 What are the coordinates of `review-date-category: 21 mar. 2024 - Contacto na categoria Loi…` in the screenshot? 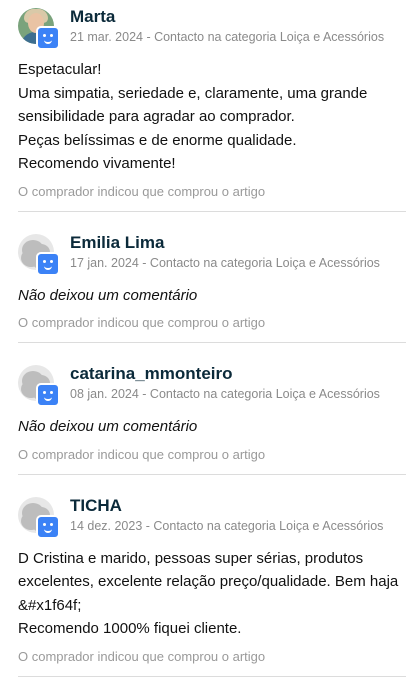 It's located at (227, 37).